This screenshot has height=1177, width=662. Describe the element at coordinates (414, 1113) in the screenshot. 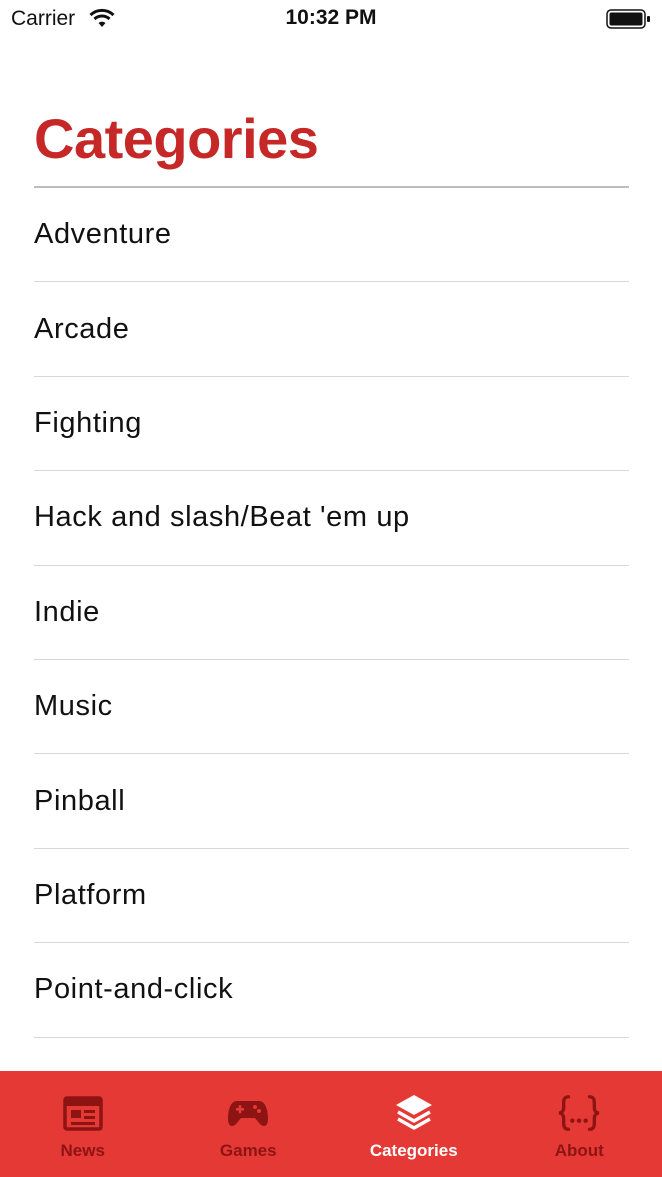

I see `layers-icon` at that location.